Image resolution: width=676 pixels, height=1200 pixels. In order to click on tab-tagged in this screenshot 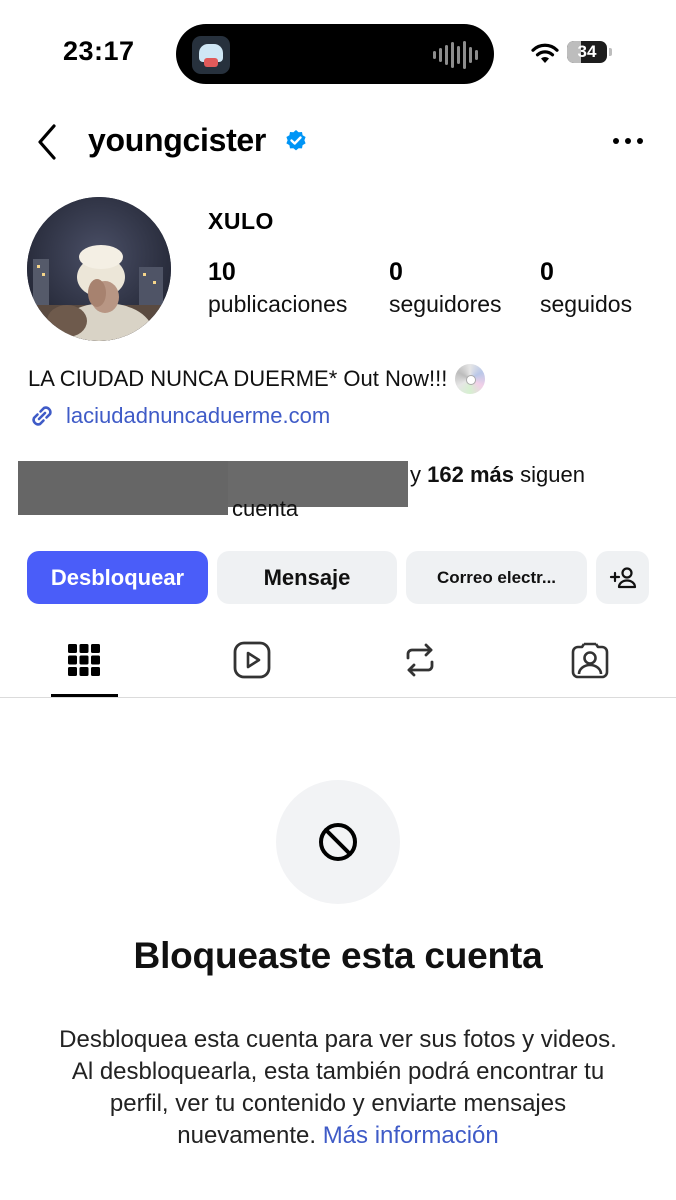, I will do `click(590, 660)`.